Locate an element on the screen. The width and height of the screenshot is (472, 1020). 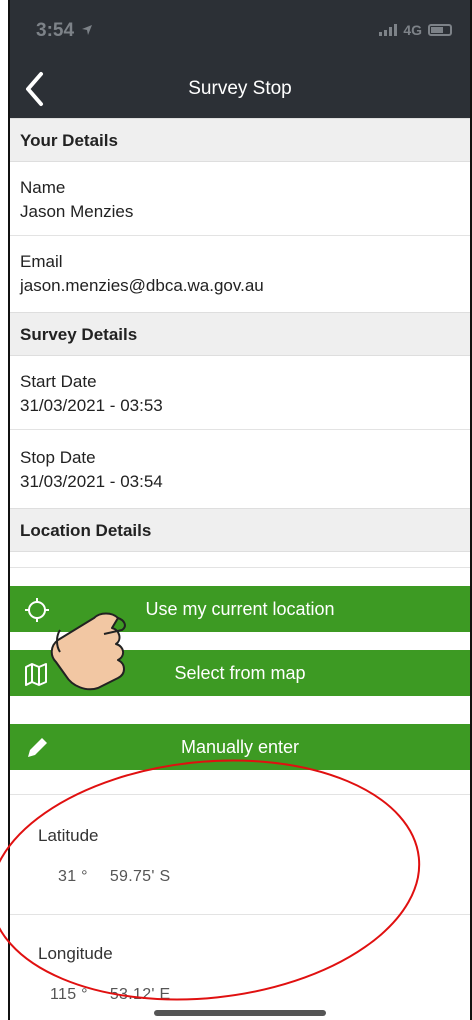
signal-icon is located at coordinates (388, 30).